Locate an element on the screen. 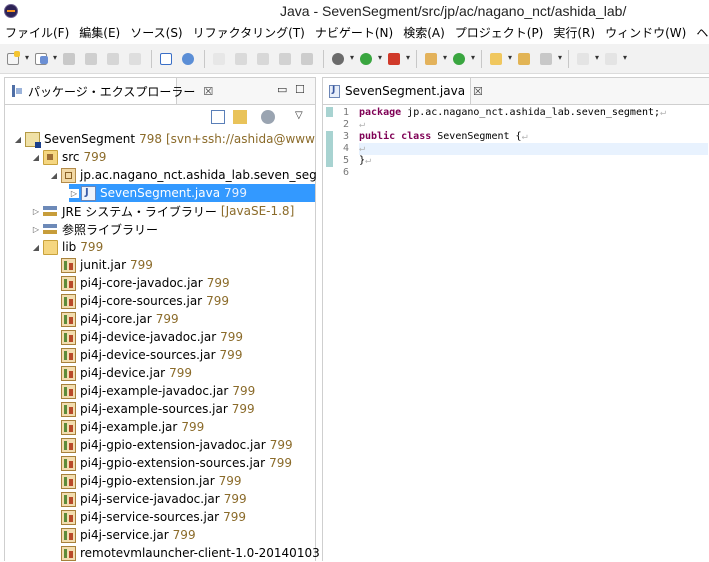 This screenshot has height=562, width=709. tree-item-referenced-libraries: ▷ 参照ライブラリー is located at coordinates (173, 229).